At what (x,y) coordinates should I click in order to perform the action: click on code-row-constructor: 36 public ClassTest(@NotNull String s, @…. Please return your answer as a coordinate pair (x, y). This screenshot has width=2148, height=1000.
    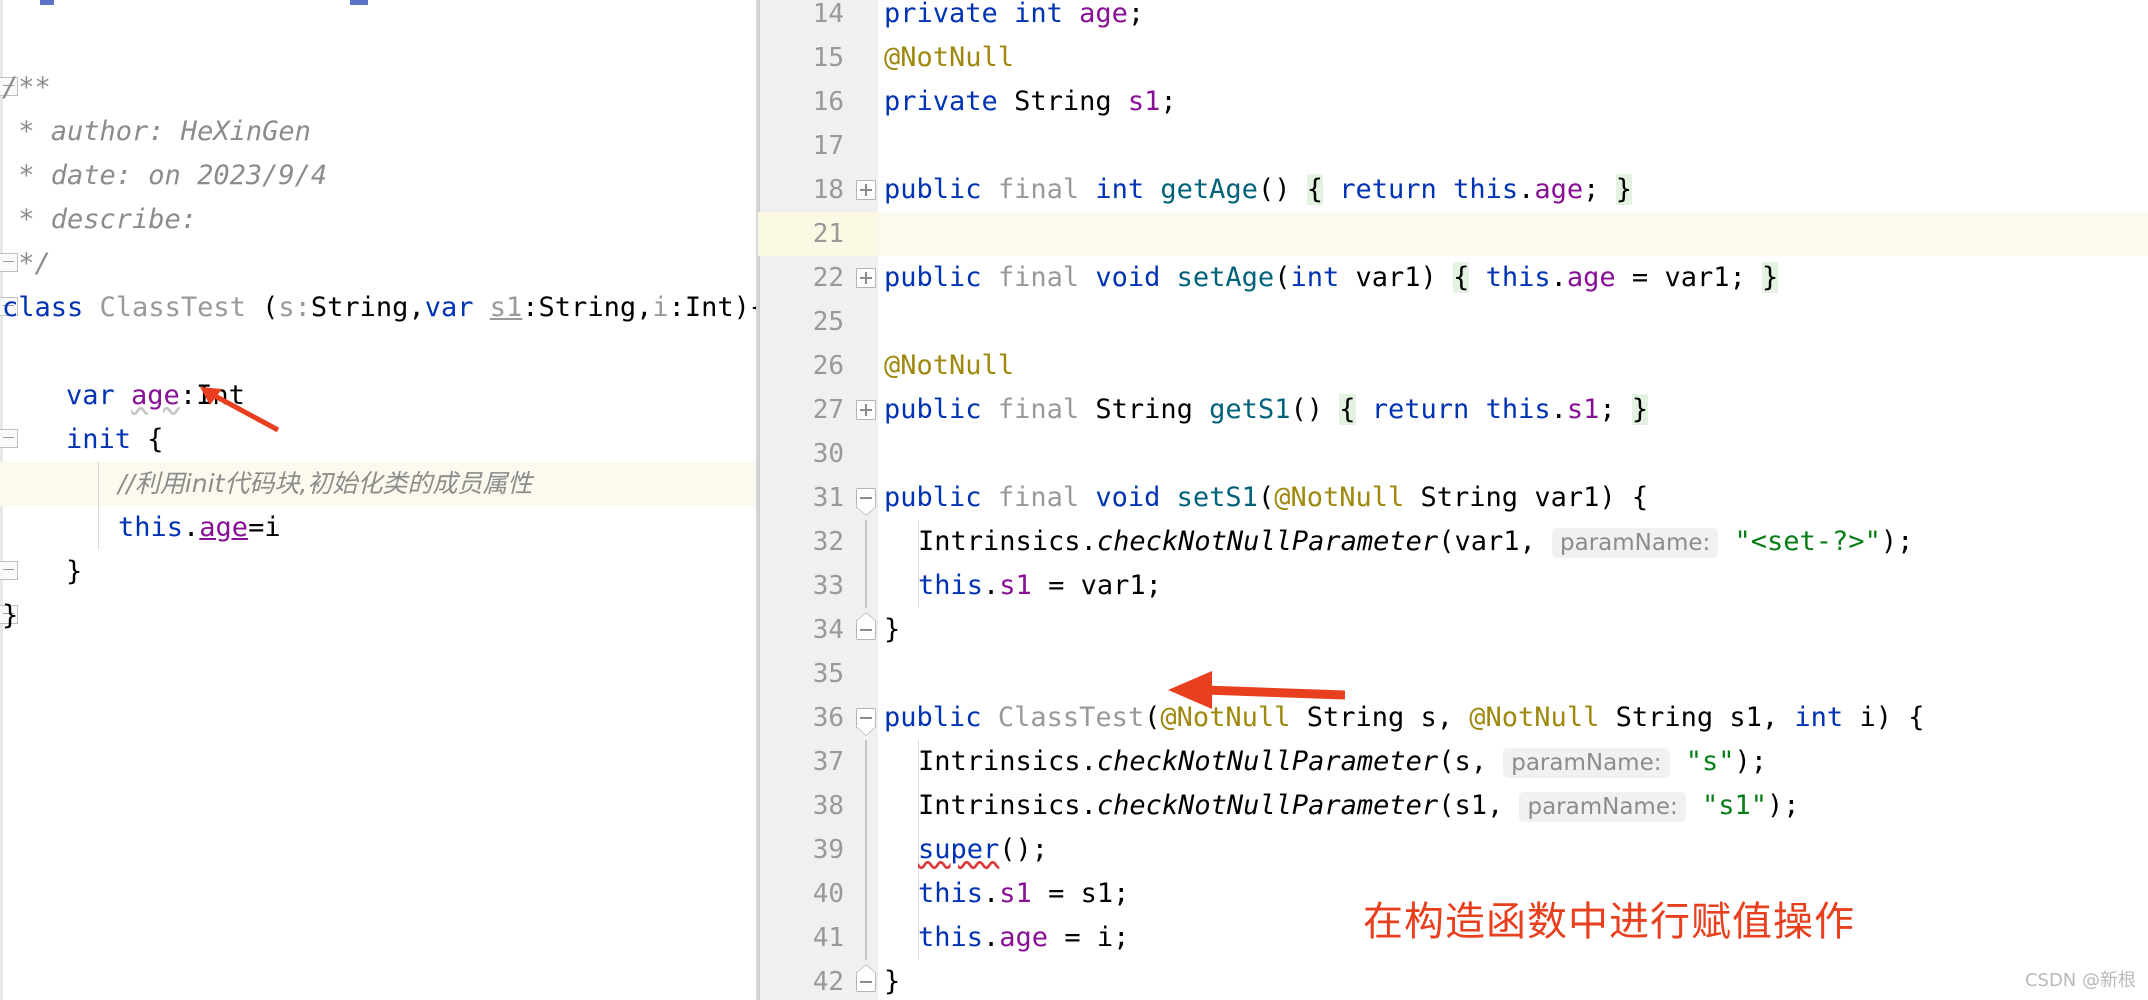
    Looking at the image, I should click on (1453, 718).